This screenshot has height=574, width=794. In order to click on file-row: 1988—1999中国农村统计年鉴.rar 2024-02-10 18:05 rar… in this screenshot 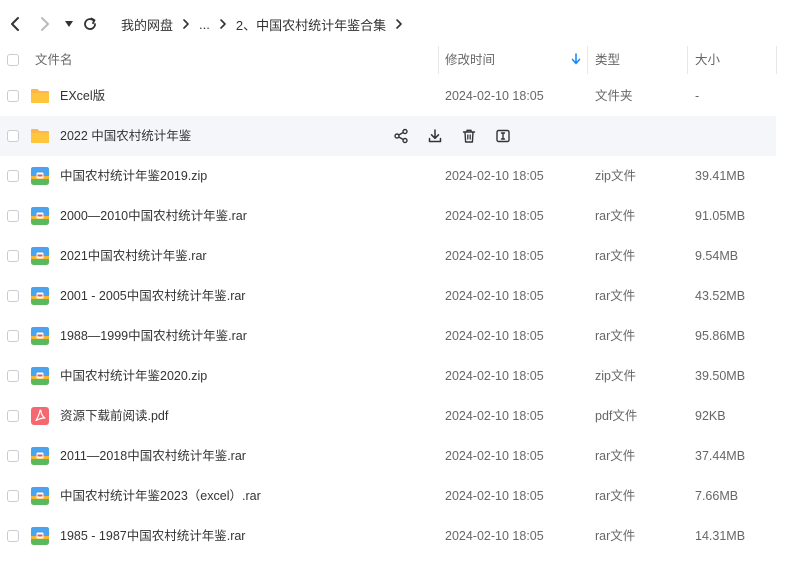, I will do `click(388, 336)`.